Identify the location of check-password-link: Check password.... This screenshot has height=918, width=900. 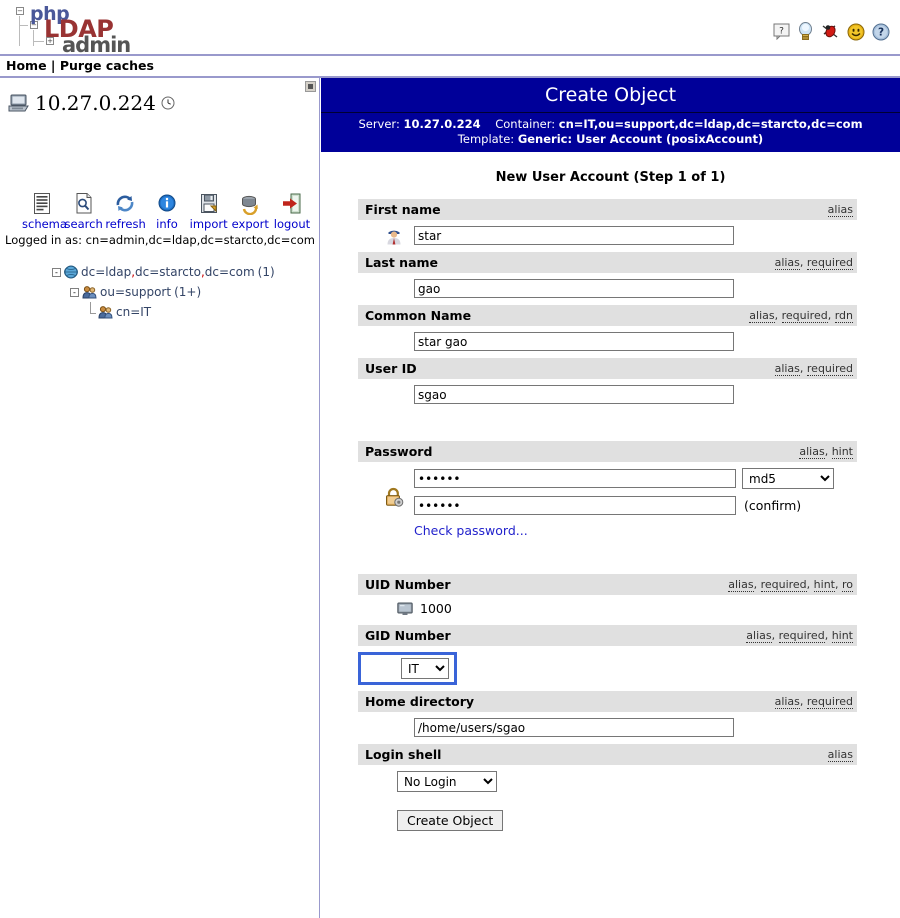
(471, 530).